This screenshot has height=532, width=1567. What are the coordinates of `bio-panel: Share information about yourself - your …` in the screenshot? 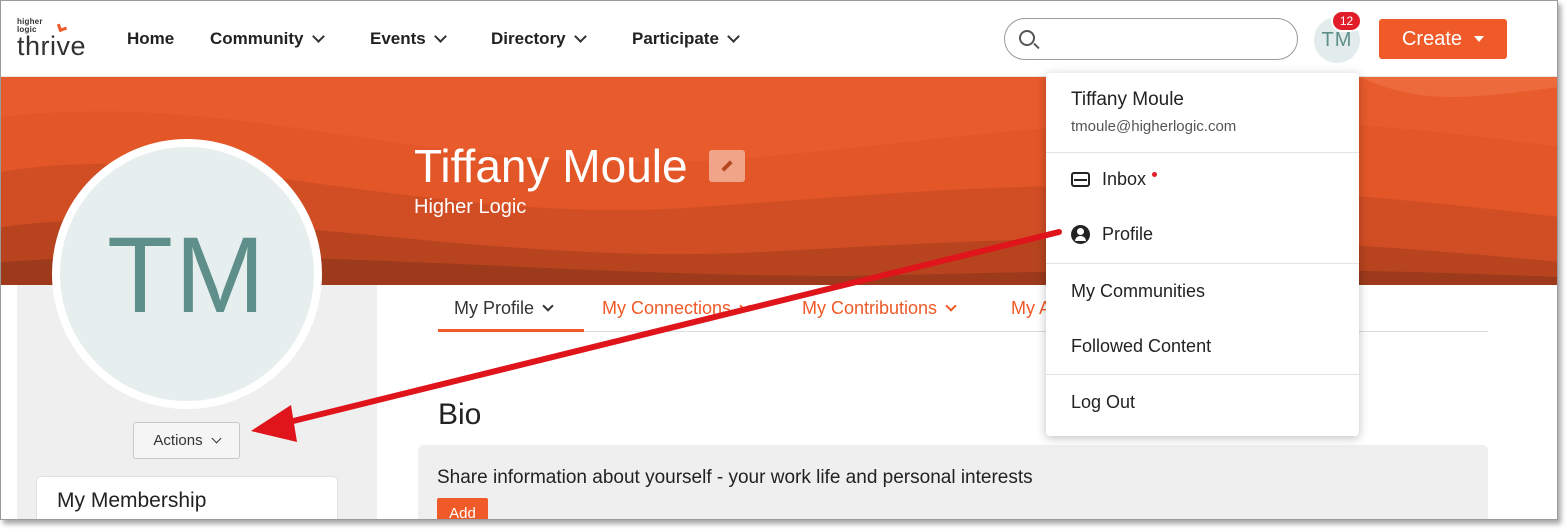 It's located at (953, 482).